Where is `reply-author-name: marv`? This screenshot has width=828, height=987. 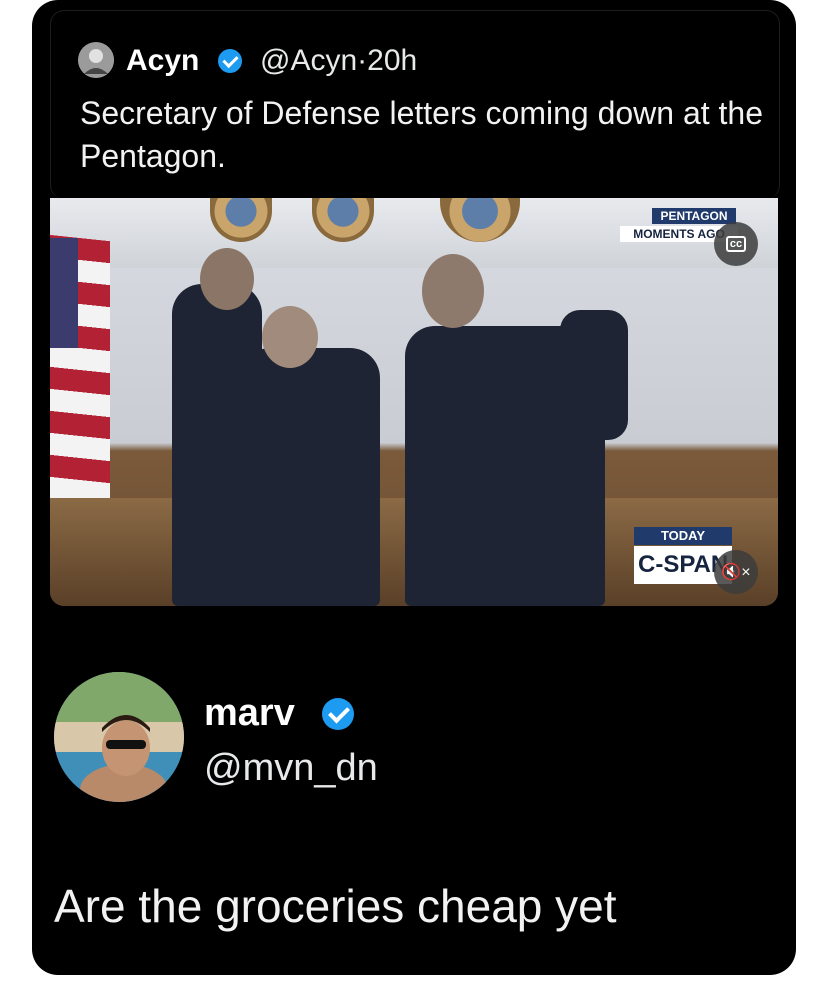 reply-author-name: marv is located at coordinates (249, 713).